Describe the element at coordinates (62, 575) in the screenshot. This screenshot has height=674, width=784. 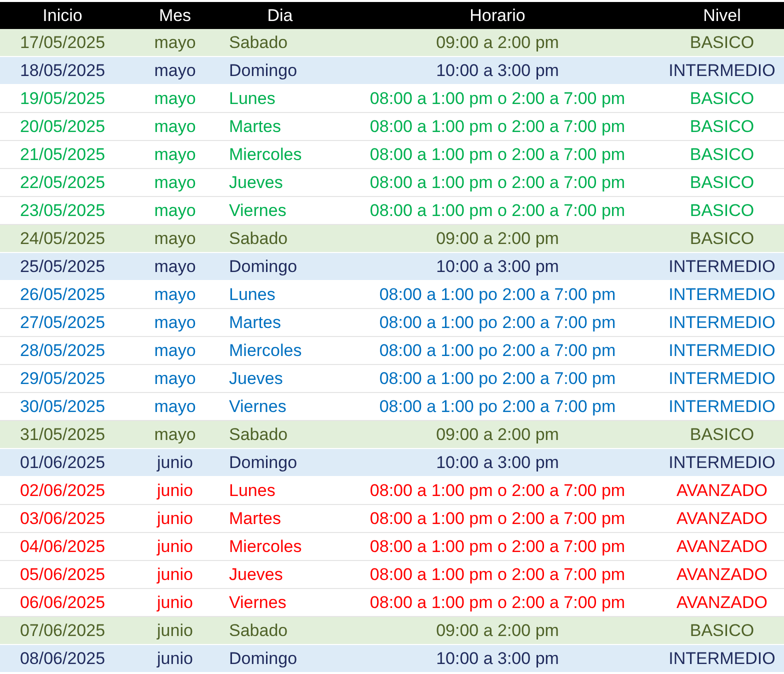
I see `table-cell-text: 05/06/2025` at that location.